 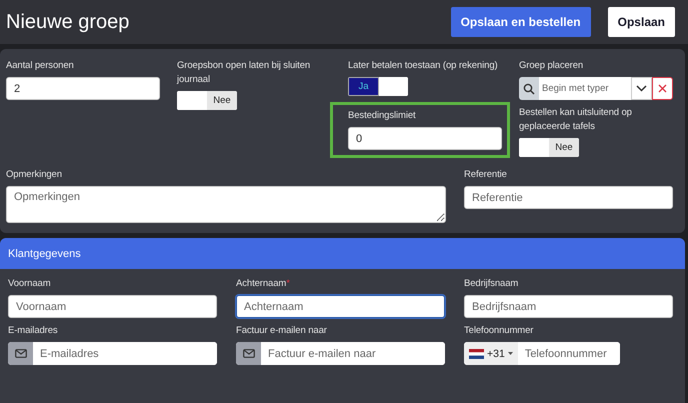 I want to click on search-icon, so click(x=529, y=88).